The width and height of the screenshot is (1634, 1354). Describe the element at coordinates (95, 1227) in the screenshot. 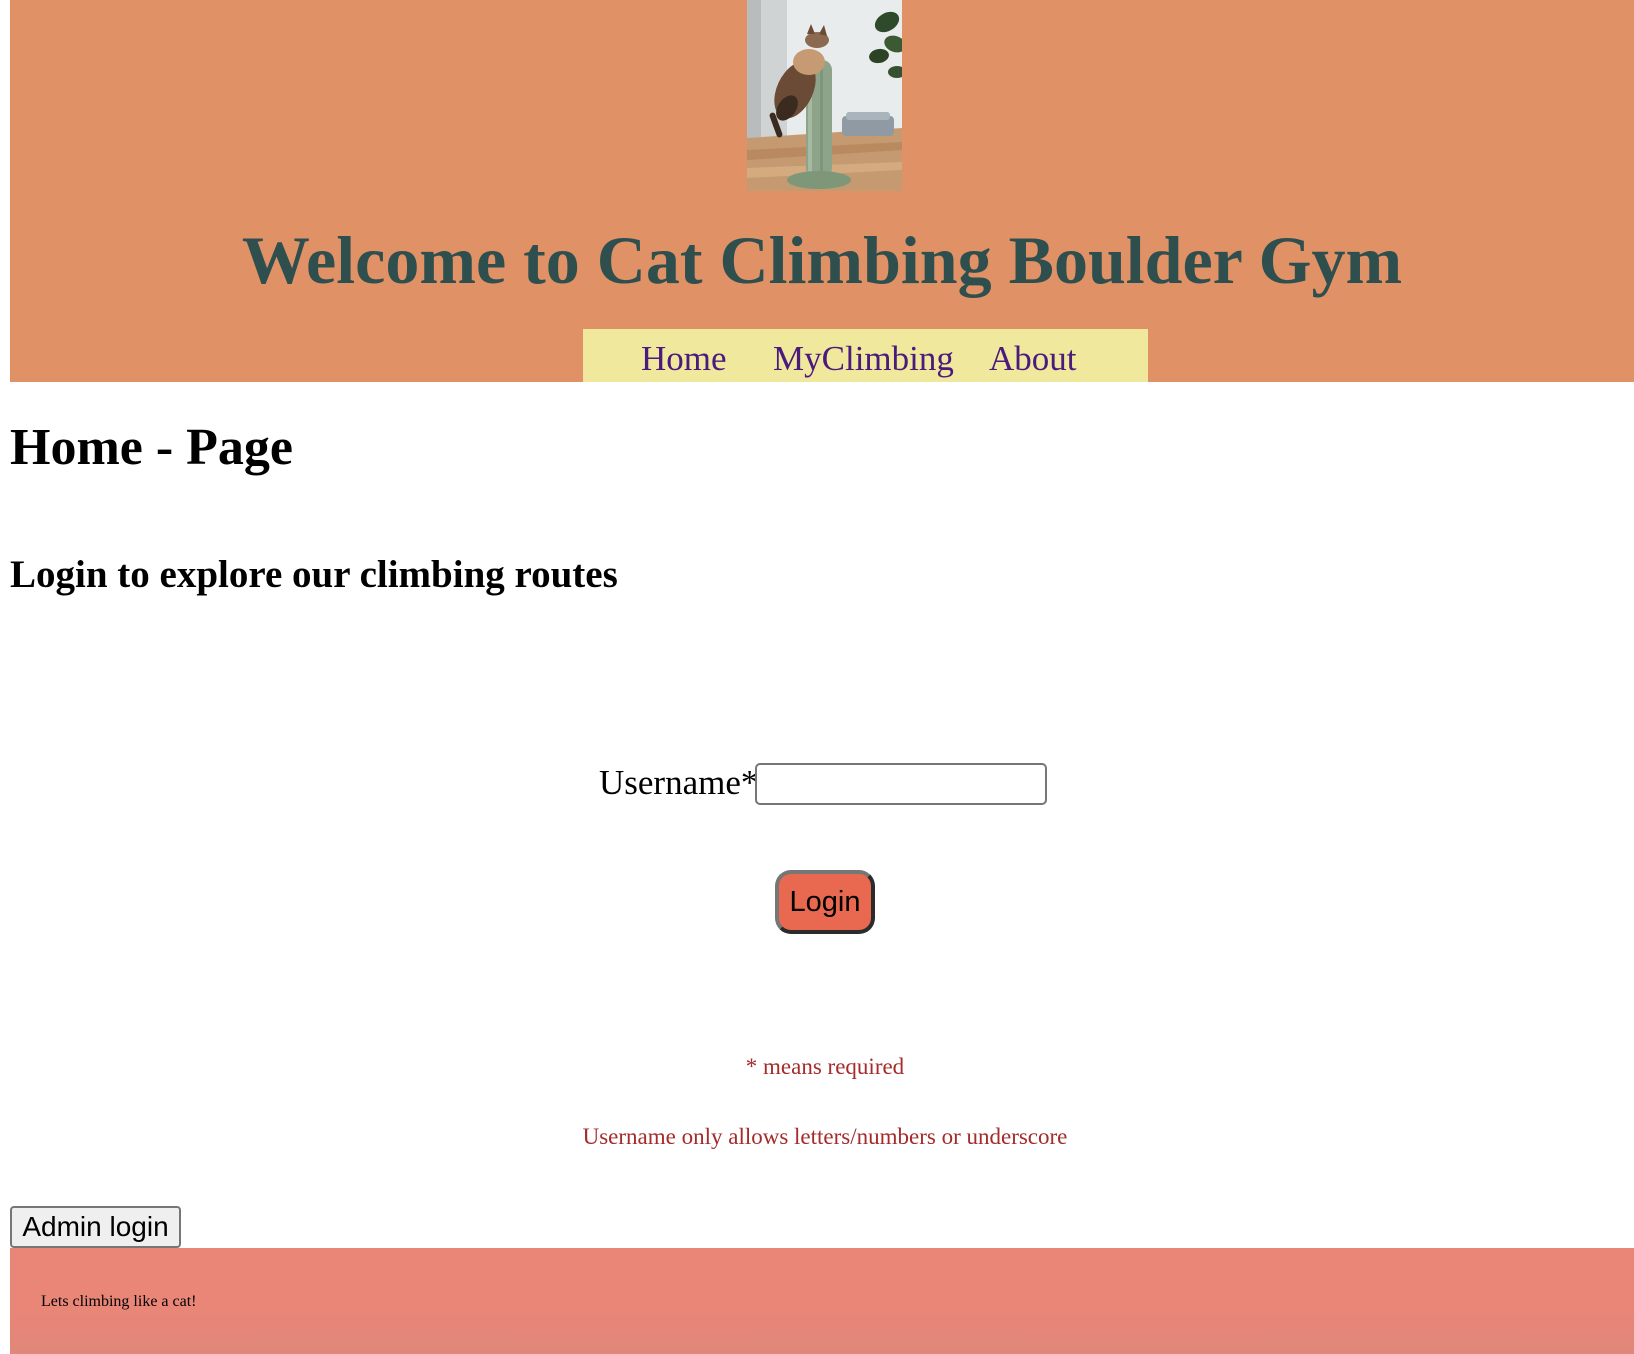

I see `admin-login-button: Admin login` at that location.